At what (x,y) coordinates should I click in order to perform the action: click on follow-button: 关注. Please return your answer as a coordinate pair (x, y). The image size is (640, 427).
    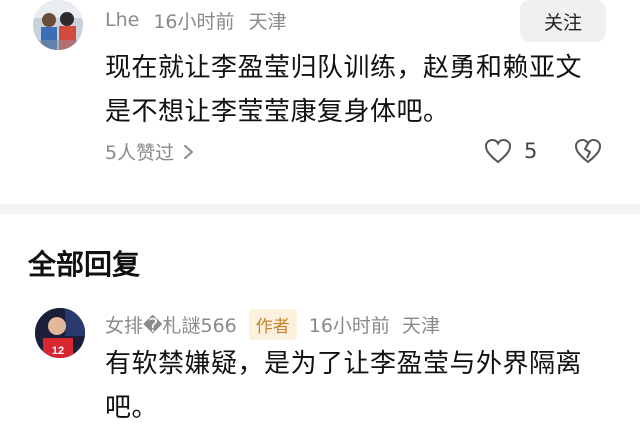
    Looking at the image, I should click on (563, 21).